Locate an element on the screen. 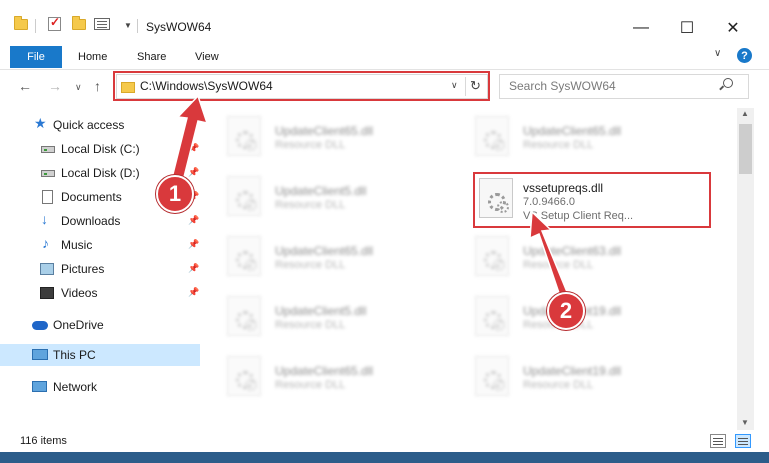 The width and height of the screenshot is (769, 463). list-item: UpdateClient63.dll Resource DLL is located at coordinates (583, 257).